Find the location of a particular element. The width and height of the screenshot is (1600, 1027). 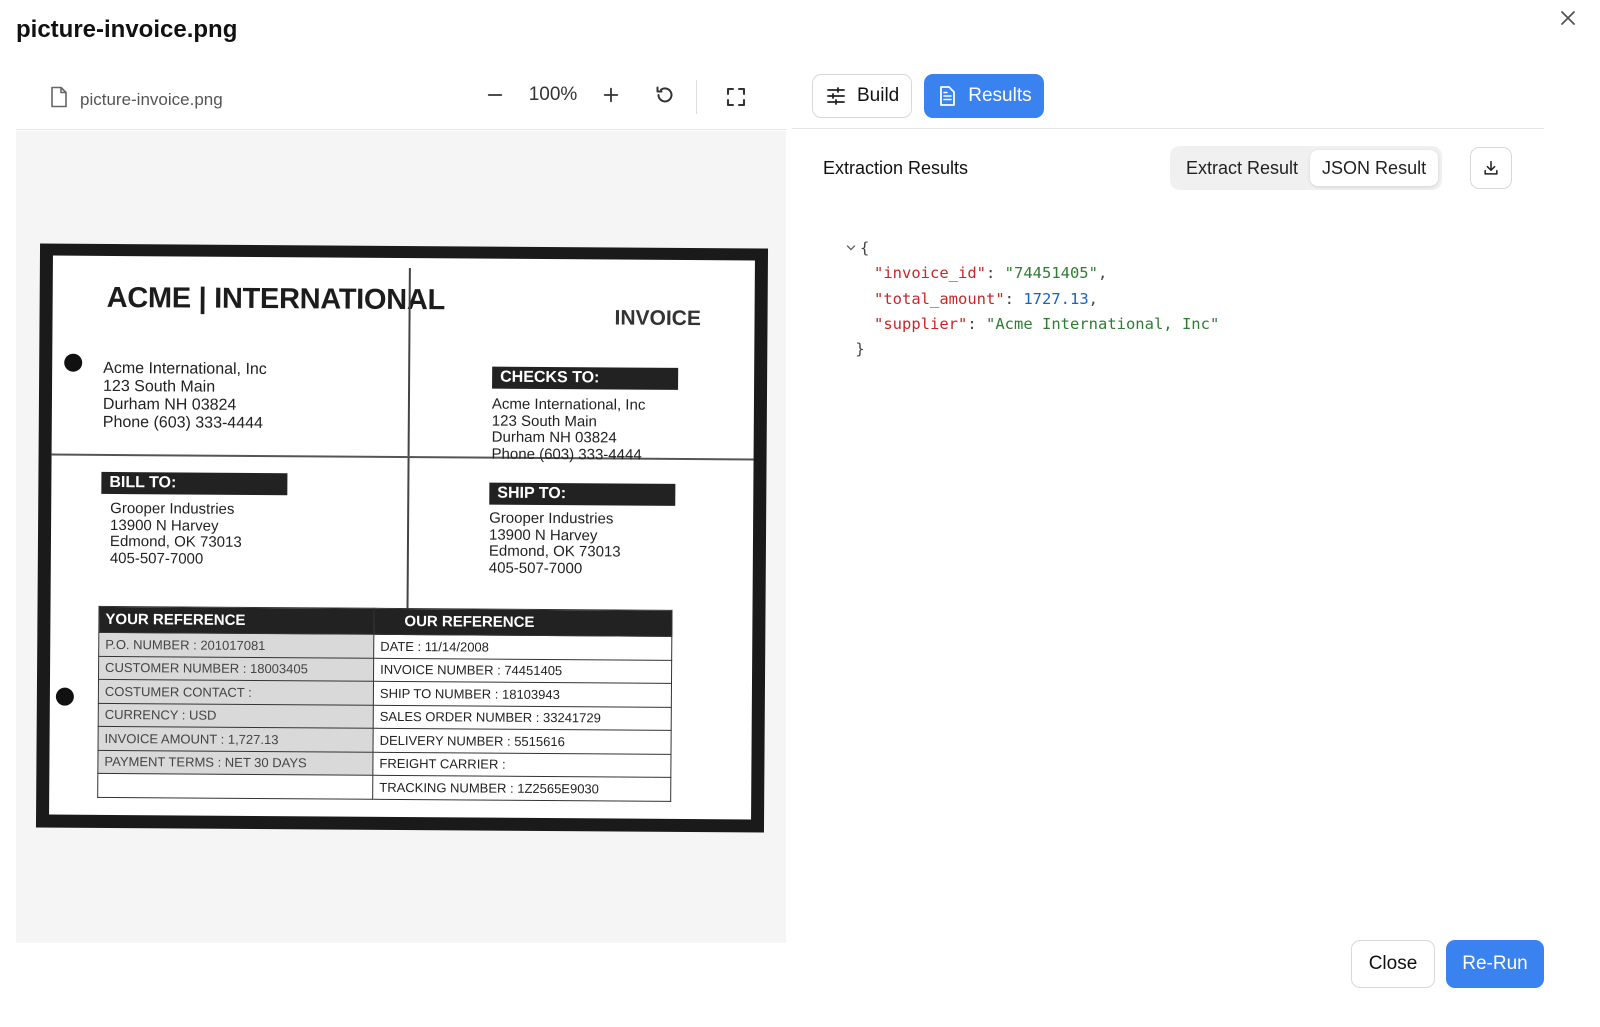

our-reference-header: OUR REFERENCE is located at coordinates (523, 622).